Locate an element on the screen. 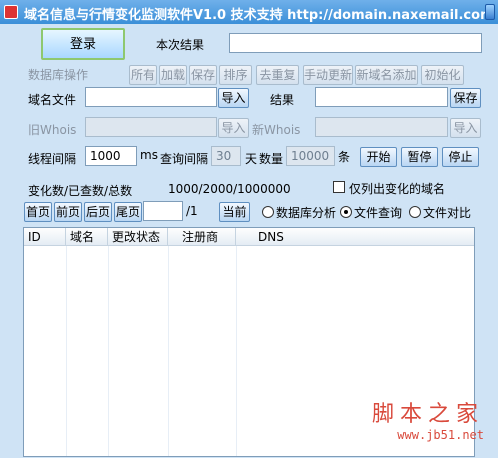 The width and height of the screenshot is (498, 458). query-interval-unit: 天 is located at coordinates (251, 159).